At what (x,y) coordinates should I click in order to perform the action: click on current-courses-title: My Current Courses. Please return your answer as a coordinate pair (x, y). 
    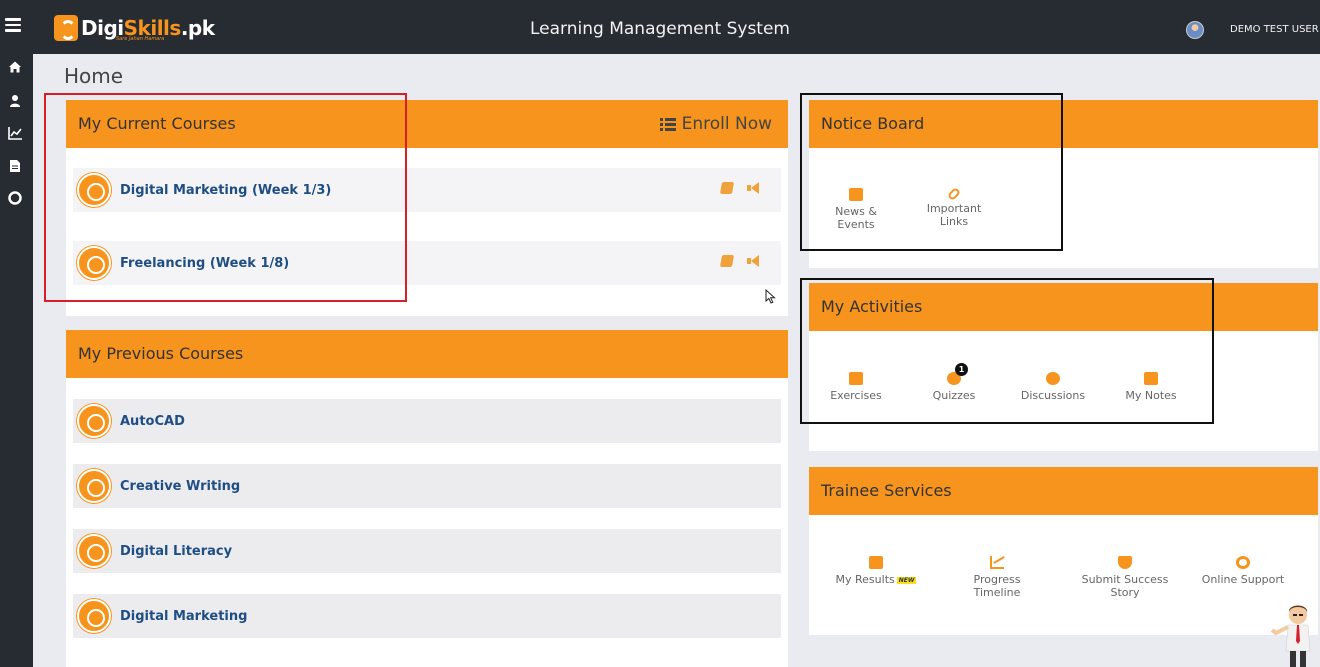
    Looking at the image, I should click on (157, 123).